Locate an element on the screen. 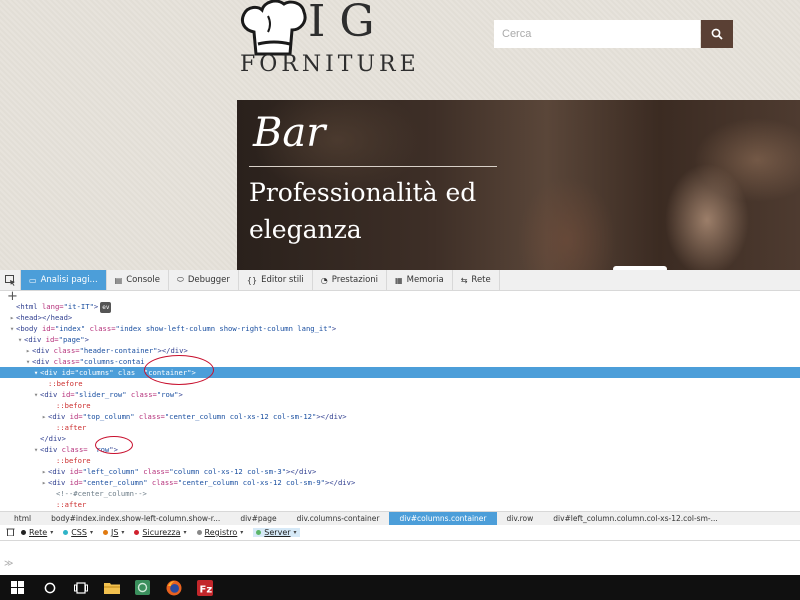  markup-row: ▸ <head></head> is located at coordinates (400, 317).